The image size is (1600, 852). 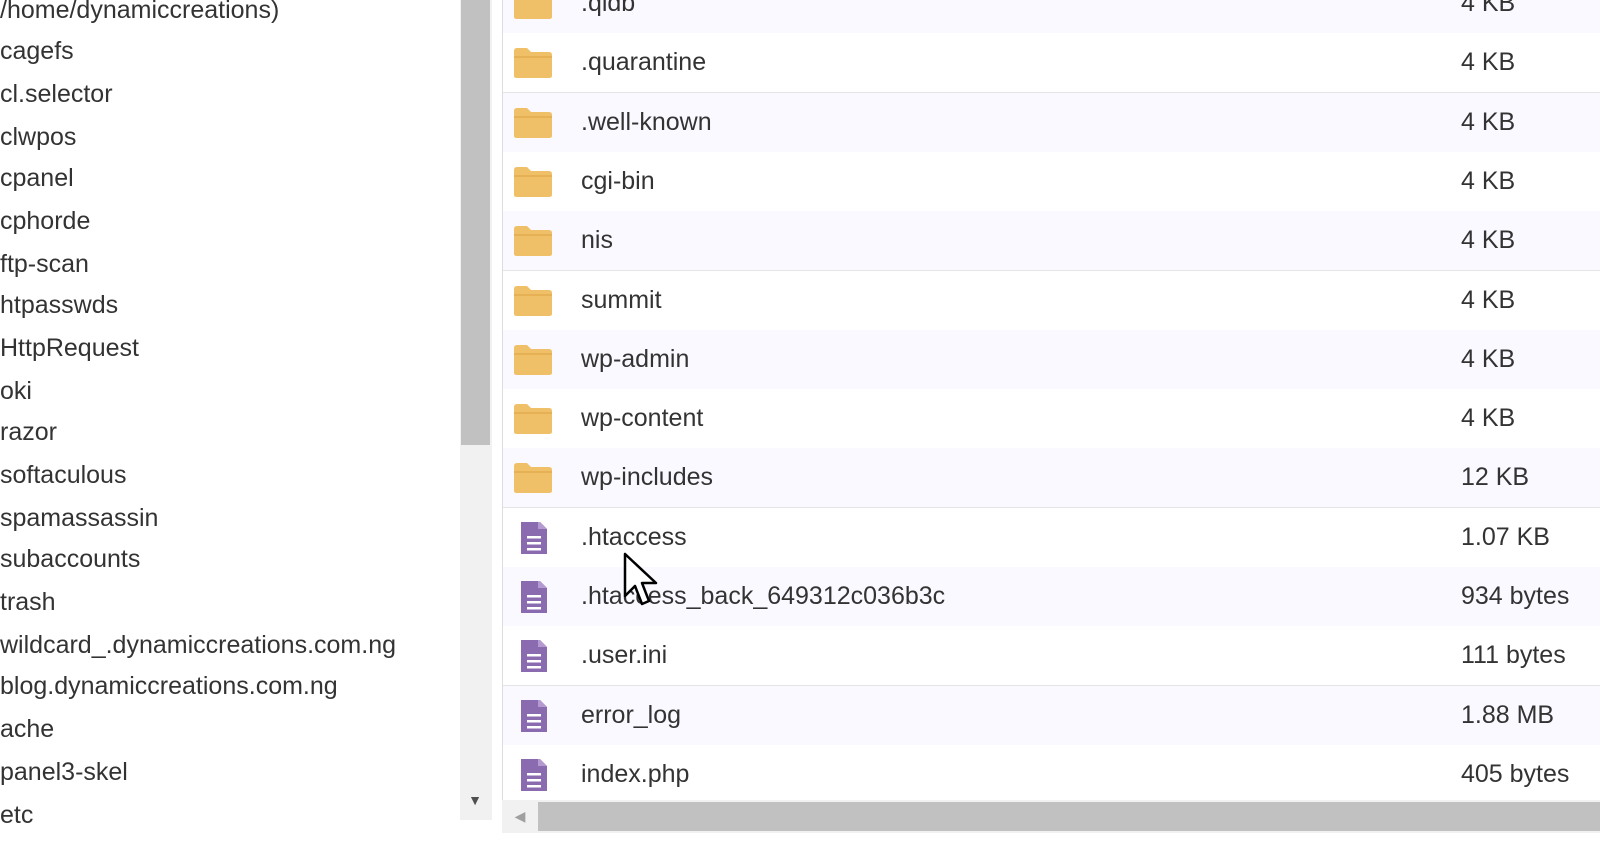 What do you see at coordinates (1508, 714) in the screenshot?
I see `file-size: 1.88 MB` at bounding box center [1508, 714].